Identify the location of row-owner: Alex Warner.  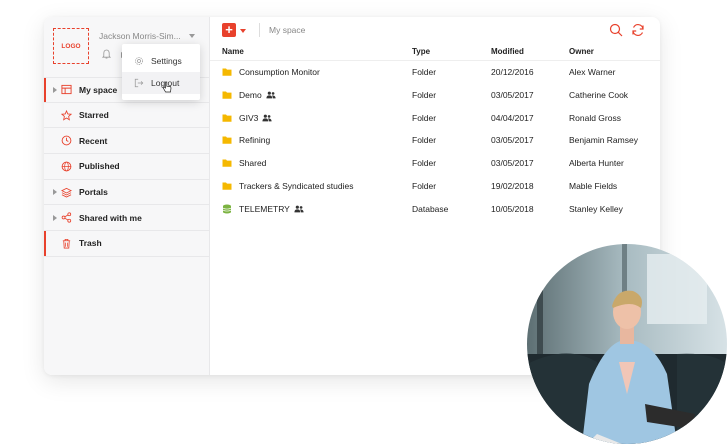
(592, 72).